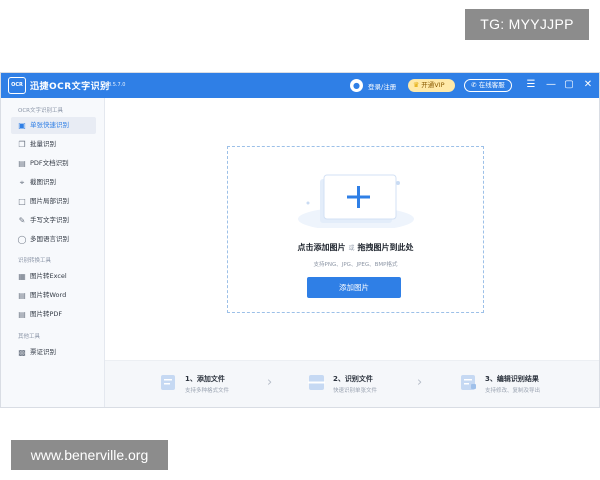 The height and width of the screenshot is (480, 600). Describe the element at coordinates (22, 125) in the screenshot. I see `single-image-icon: ▣` at that location.